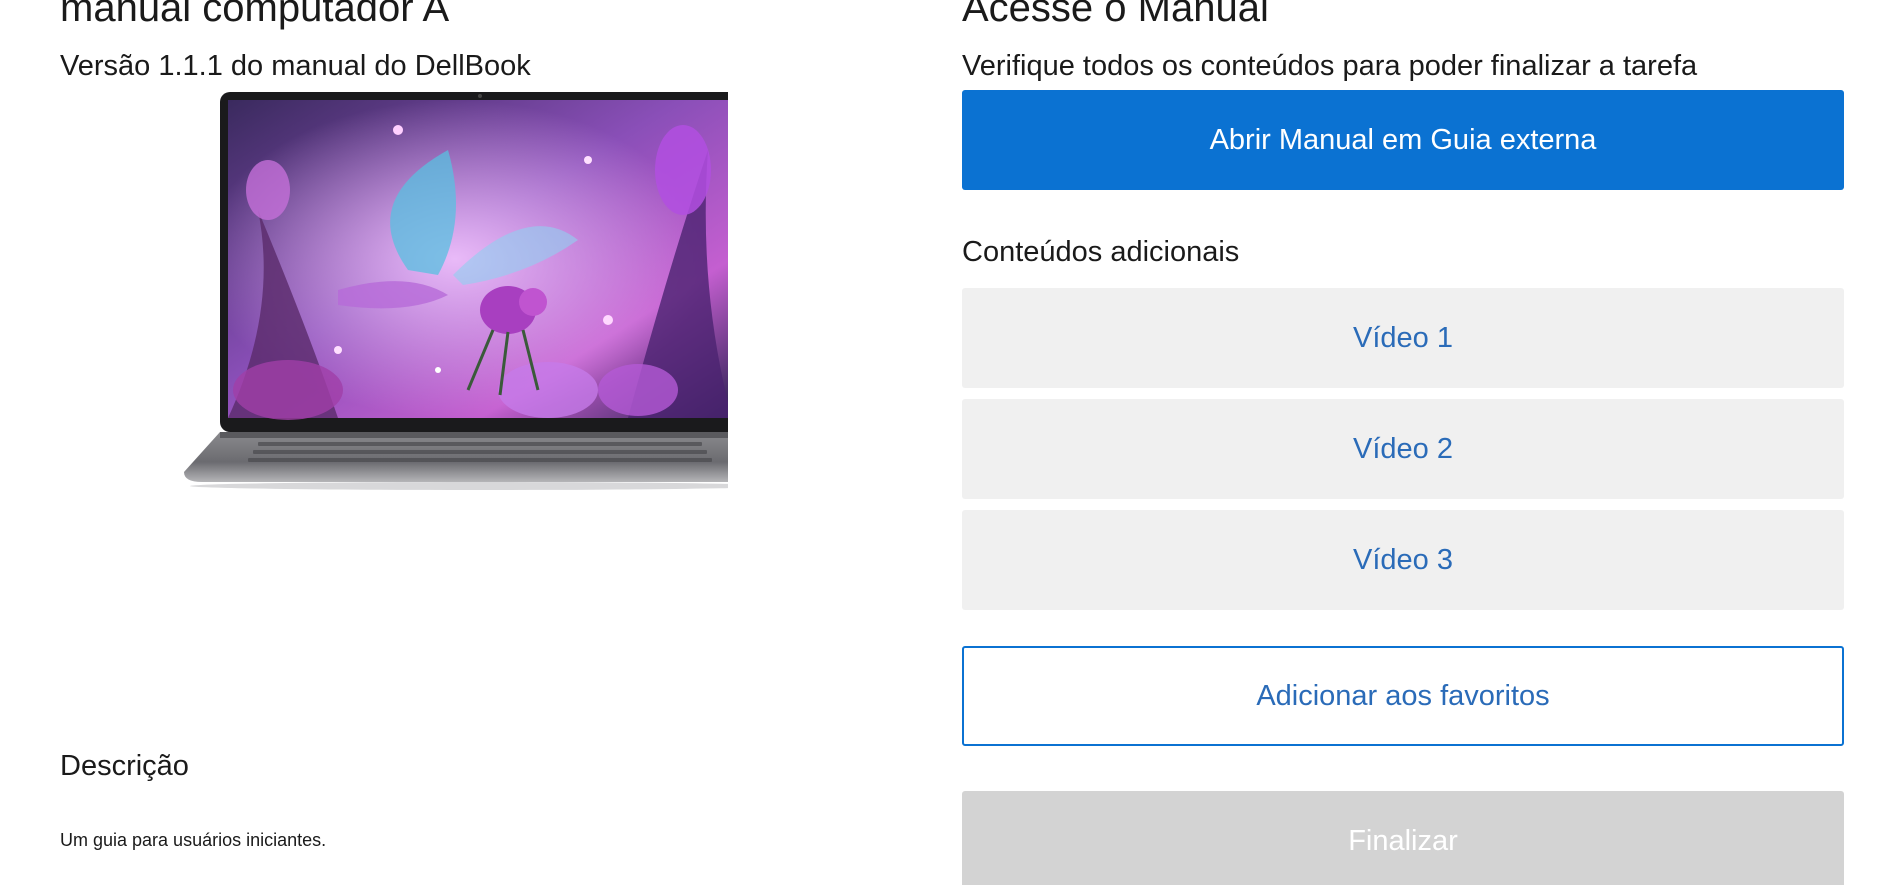  Describe the element at coordinates (1403, 449) in the screenshot. I see `video-2-button: Vídeo 2` at that location.